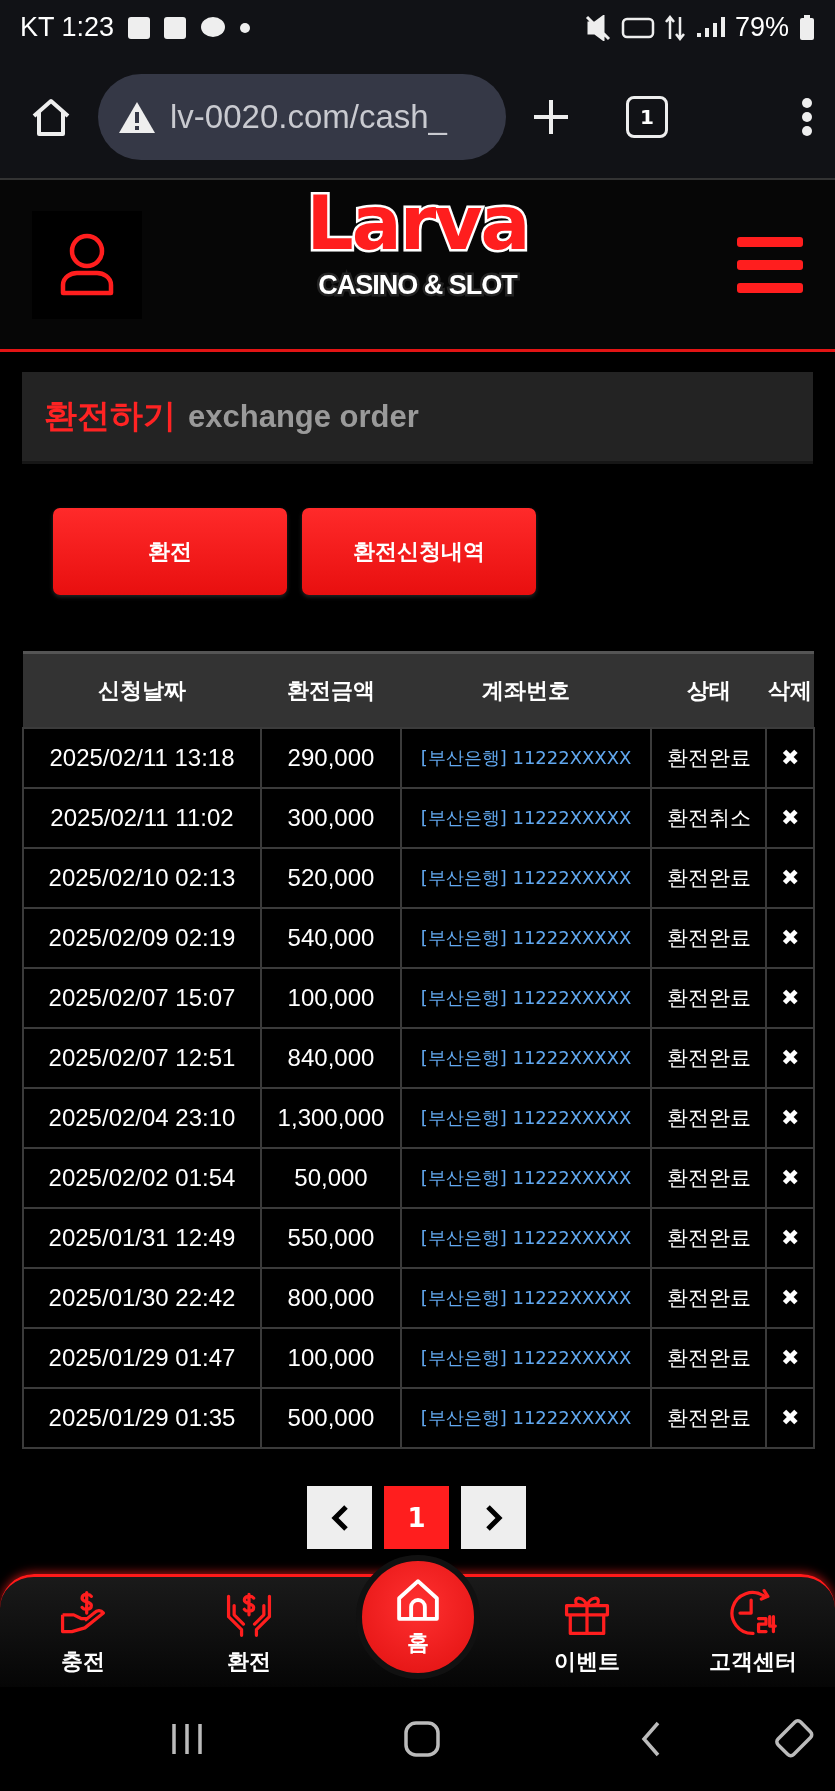  What do you see at coordinates (142, 1358) in the screenshot?
I see `date-cell: 2025/01/29 01:47` at bounding box center [142, 1358].